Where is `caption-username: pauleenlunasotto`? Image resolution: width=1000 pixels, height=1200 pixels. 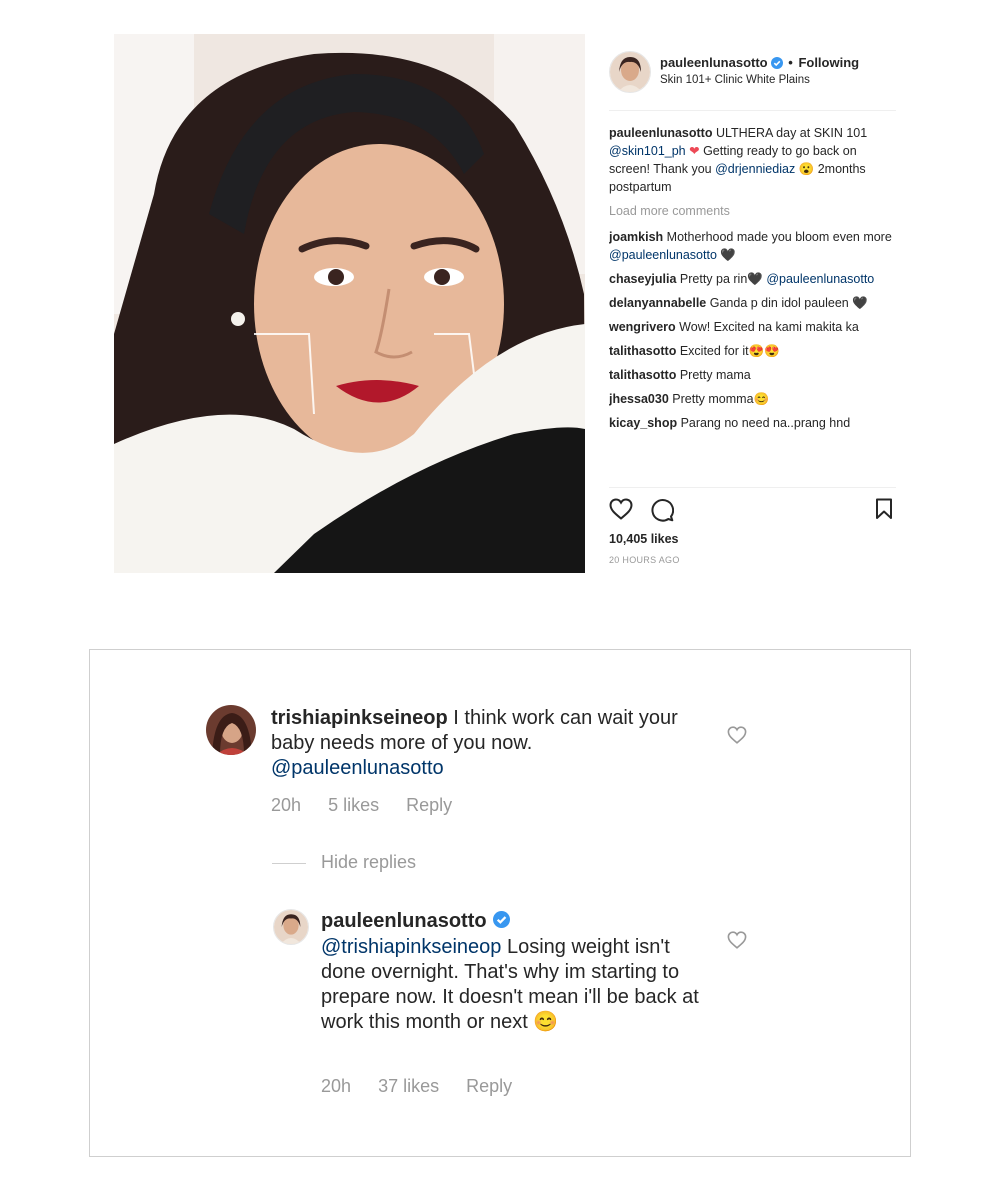
caption-username: pauleenlunasotto is located at coordinates (660, 133).